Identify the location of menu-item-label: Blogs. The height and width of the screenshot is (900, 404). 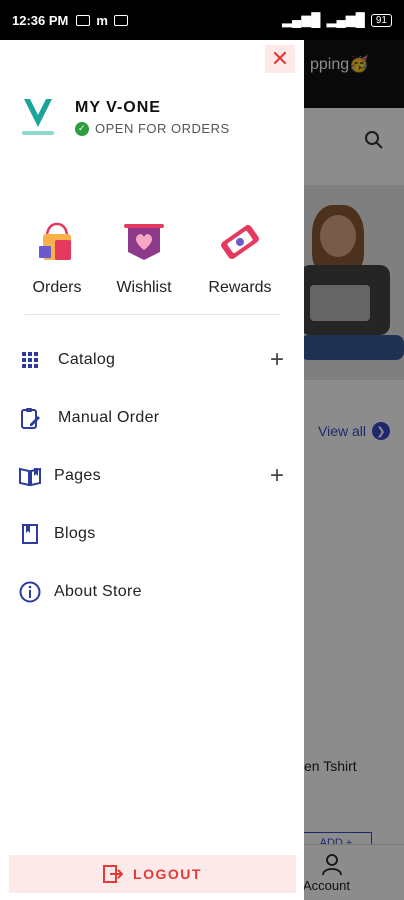
(75, 533).